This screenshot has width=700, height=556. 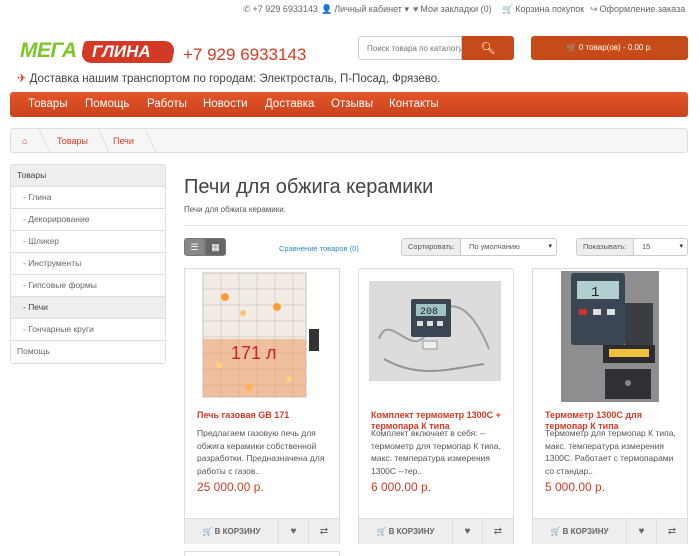 What do you see at coordinates (368, 9) in the screenshot?
I see `account-label: Личный кабинет` at bounding box center [368, 9].